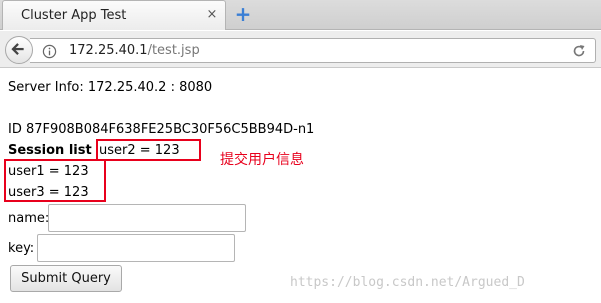 This screenshot has width=601, height=303. I want to click on tab-strip: Cluster App Test × +, so click(300, 15).